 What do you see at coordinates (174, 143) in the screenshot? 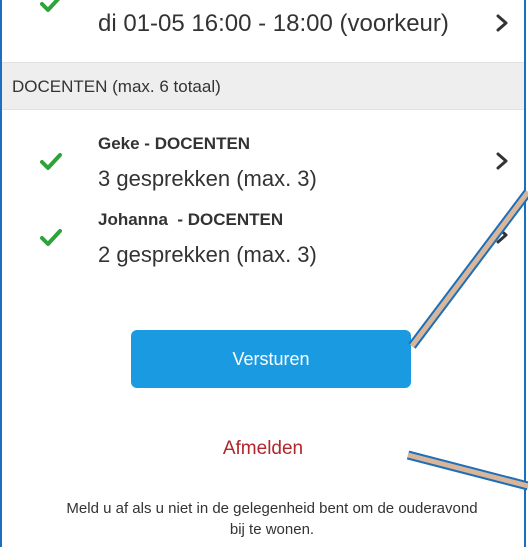
I see `teacher-name: Geke - DOCENTEN` at bounding box center [174, 143].